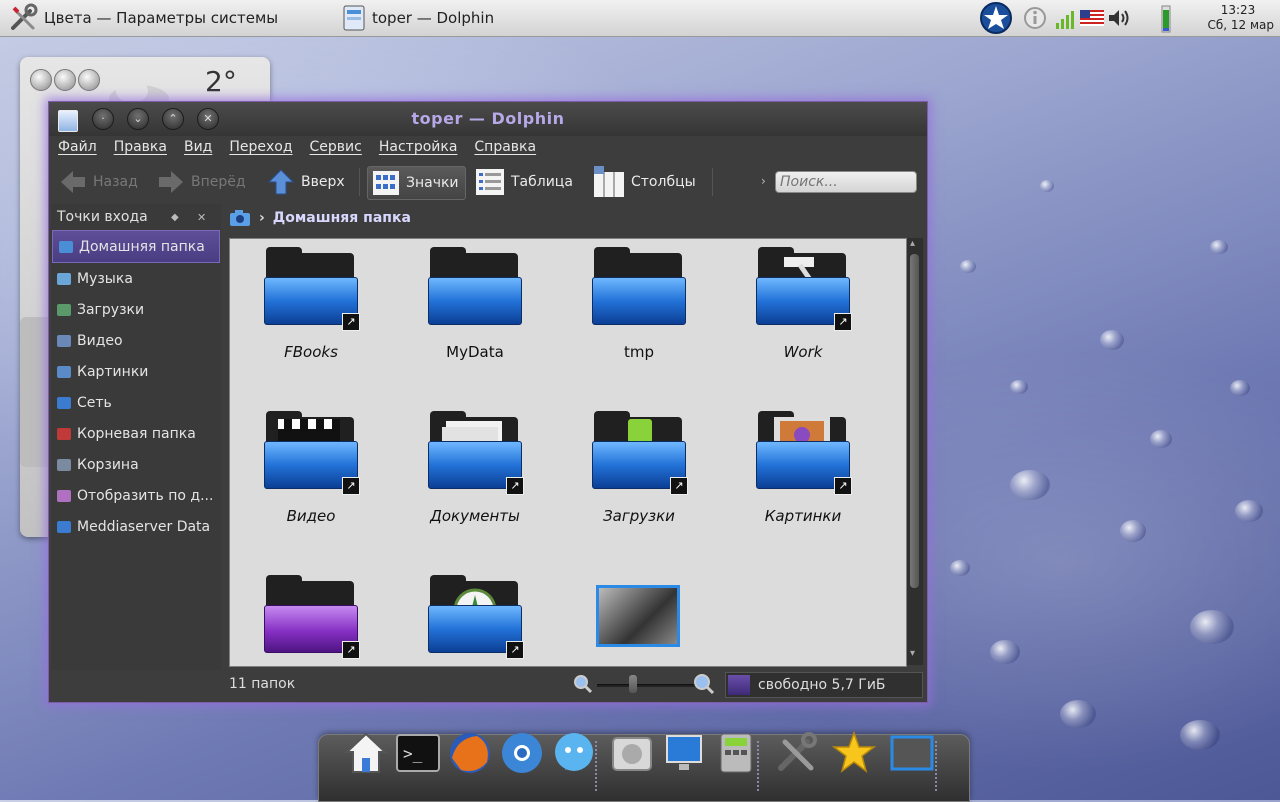 This screenshot has width=1280, height=802. I want to click on file-item: MyData, so click(475, 304).